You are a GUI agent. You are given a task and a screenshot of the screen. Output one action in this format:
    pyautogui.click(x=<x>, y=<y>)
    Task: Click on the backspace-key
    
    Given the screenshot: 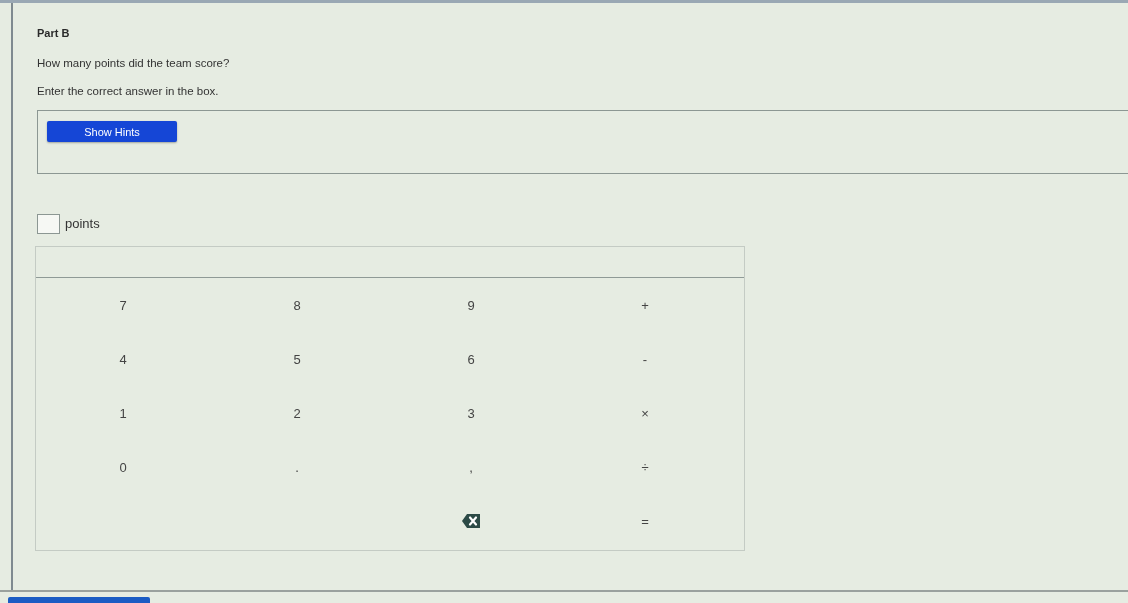 What is the action you would take?
    pyautogui.click(x=471, y=521)
    